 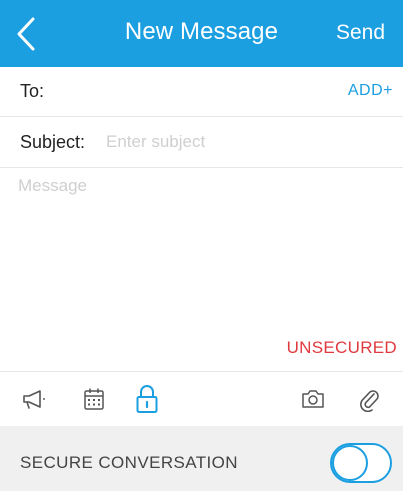 I want to click on subject-row: Subject:, so click(x=201, y=142).